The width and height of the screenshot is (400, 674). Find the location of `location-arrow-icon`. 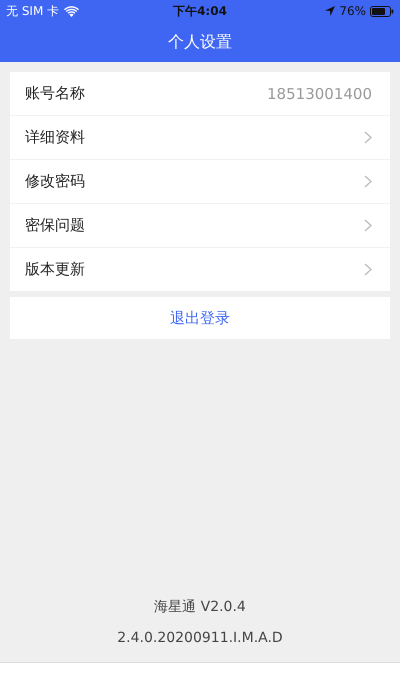

location-arrow-icon is located at coordinates (330, 11).